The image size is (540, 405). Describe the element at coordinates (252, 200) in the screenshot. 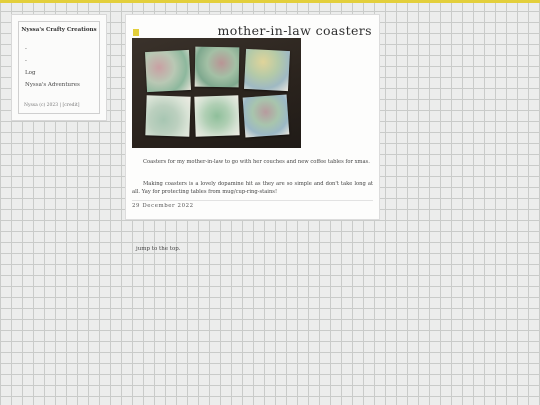

I see `post-divider` at that location.